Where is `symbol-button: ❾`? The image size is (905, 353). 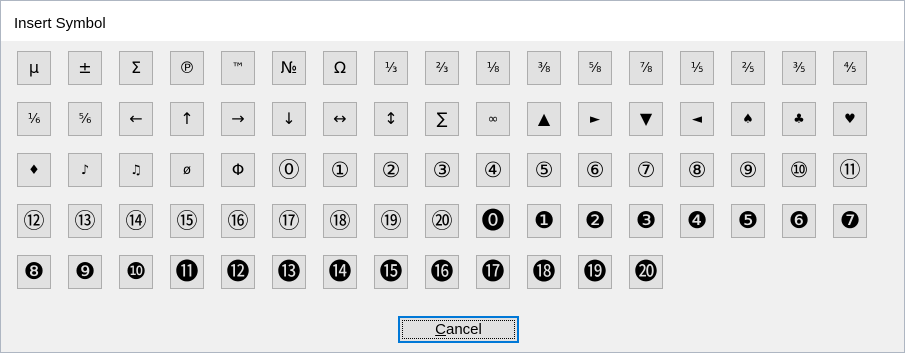 symbol-button: ❾ is located at coordinates (85, 272).